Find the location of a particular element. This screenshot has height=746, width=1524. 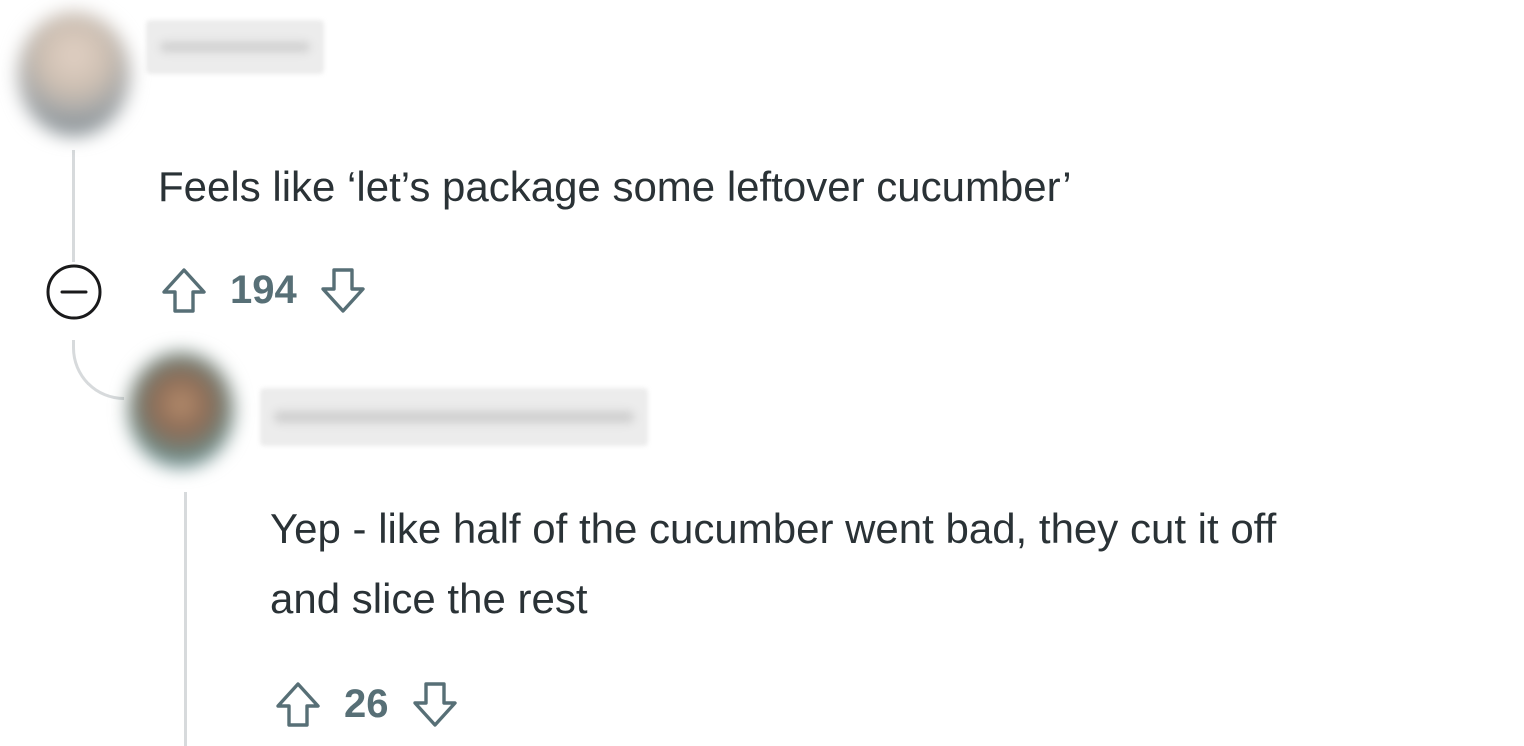

collapse-thread-button is located at coordinates (74, 292).